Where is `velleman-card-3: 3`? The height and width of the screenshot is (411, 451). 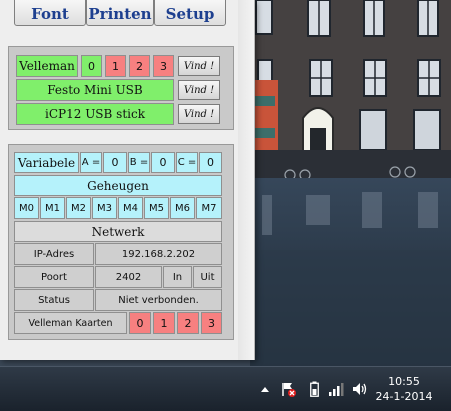
velleman-card-3: 3 is located at coordinates (211, 323).